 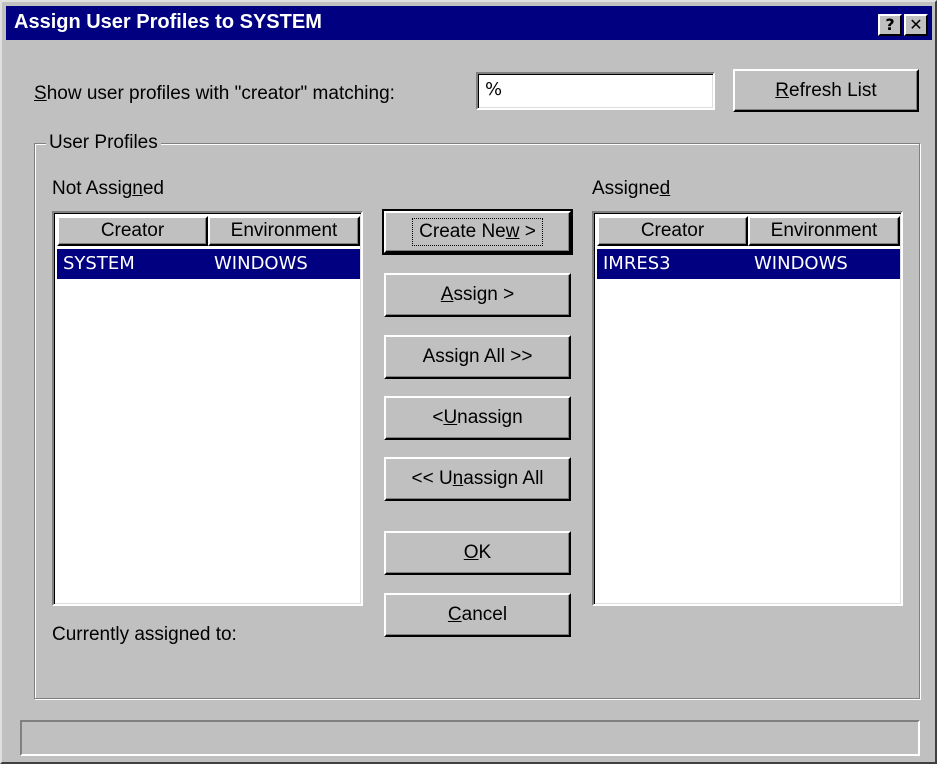 I want to click on refresh-list-button: Refresh List, so click(x=826, y=90).